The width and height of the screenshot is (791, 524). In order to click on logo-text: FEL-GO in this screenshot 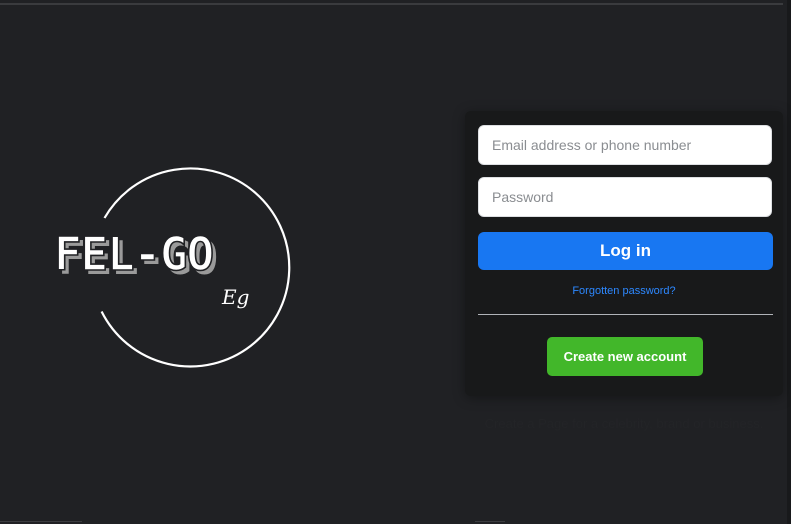, I will do `click(133, 254)`.